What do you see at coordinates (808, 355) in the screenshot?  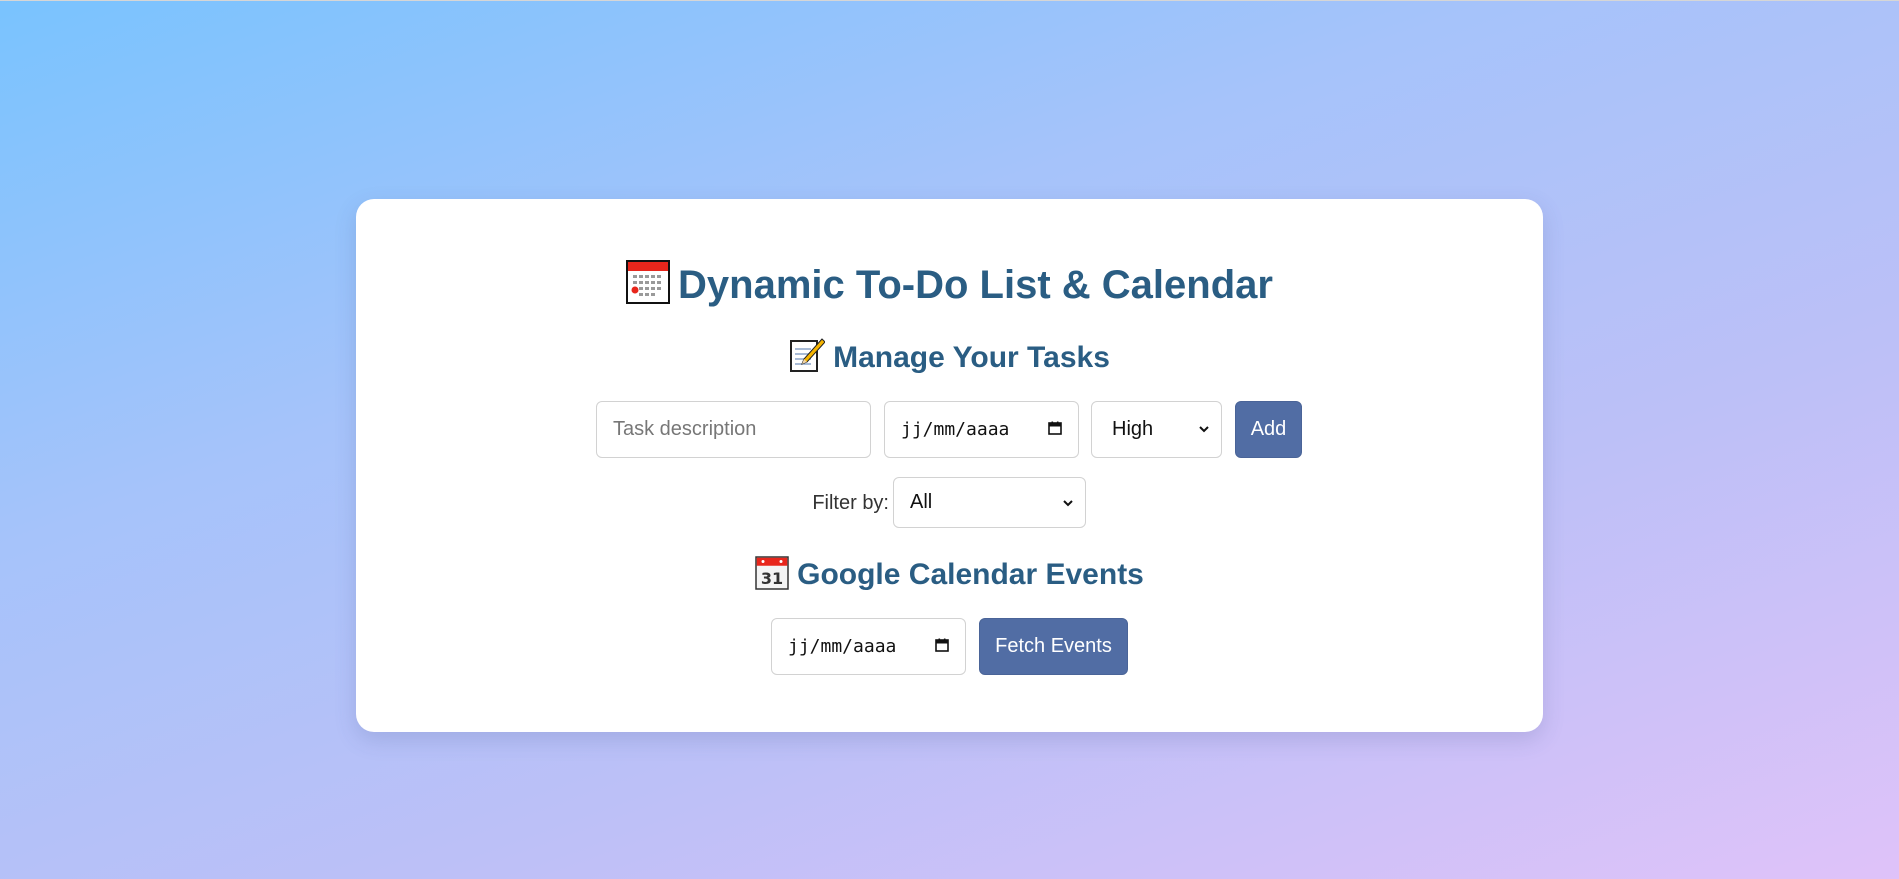 I see `memo-icon` at bounding box center [808, 355].